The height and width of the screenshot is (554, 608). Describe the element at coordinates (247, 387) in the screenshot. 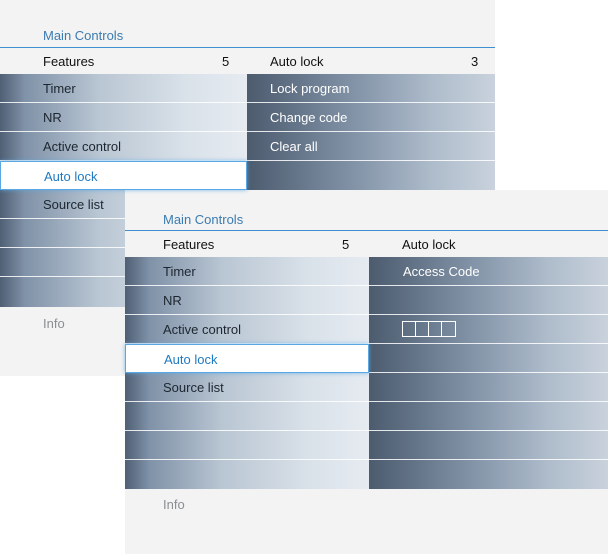

I see `menu-item-source-list: Source list` at that location.